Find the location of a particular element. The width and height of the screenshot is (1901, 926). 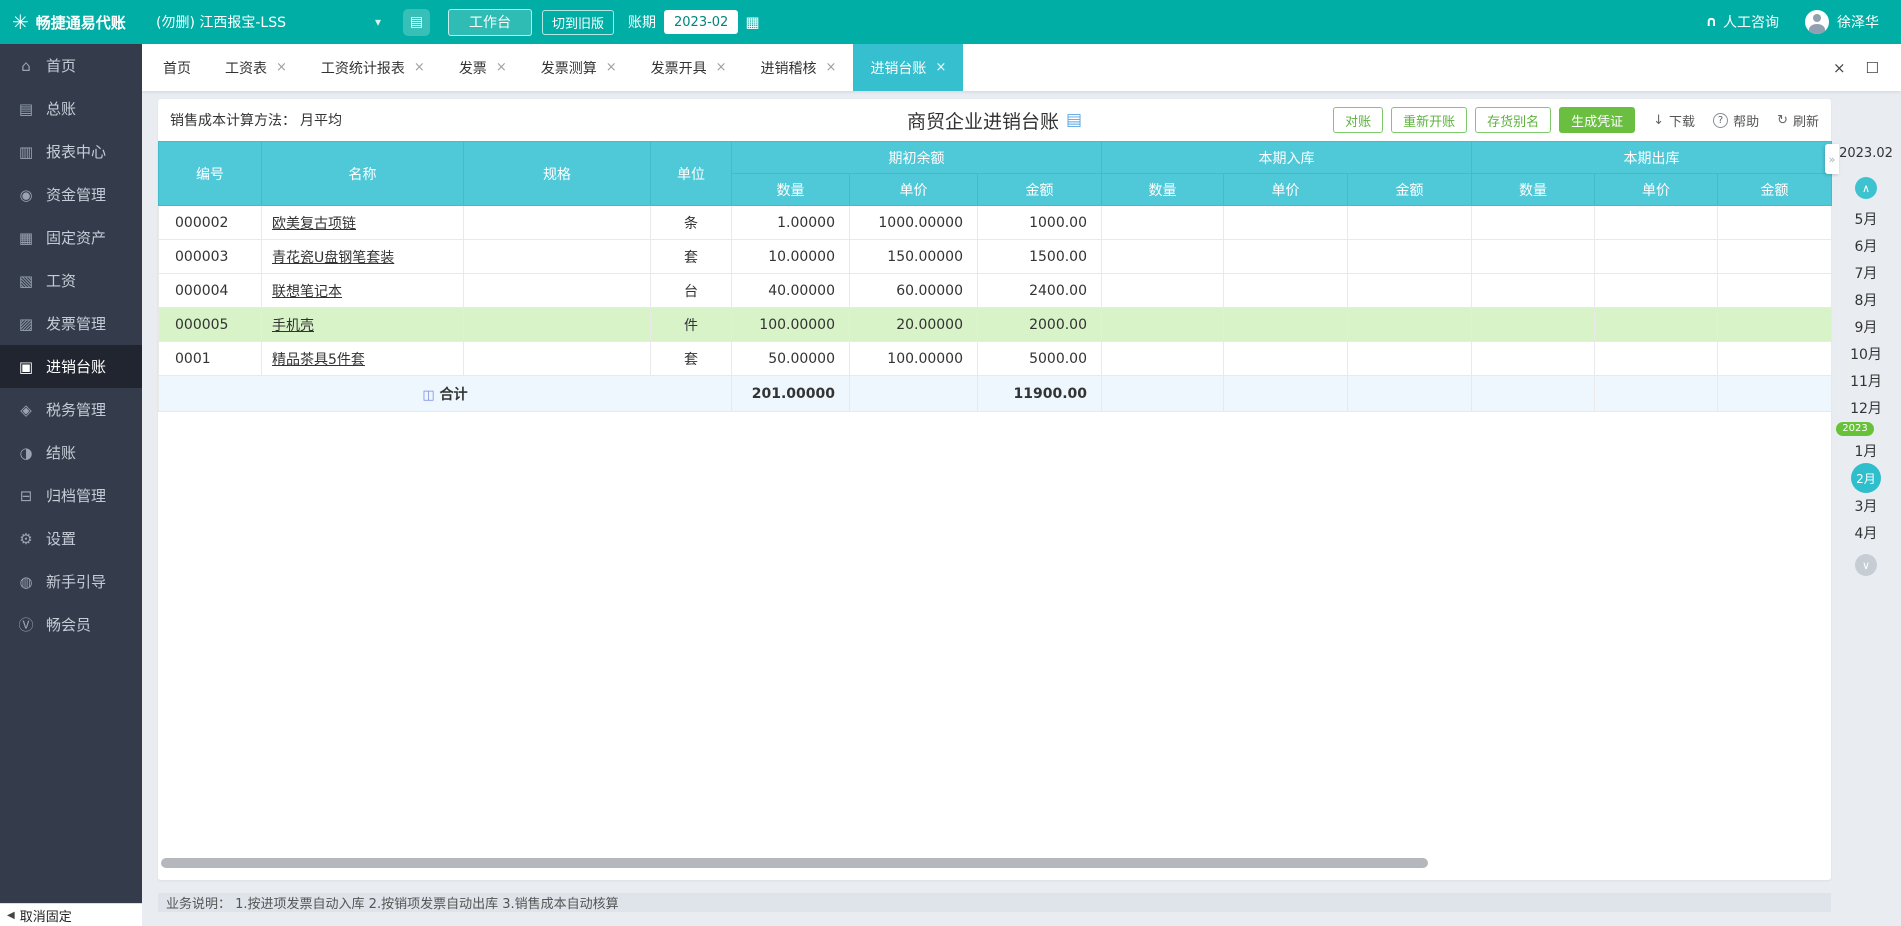

sidebar-item-member: Ⓥ 畅会员 is located at coordinates (71, 624).